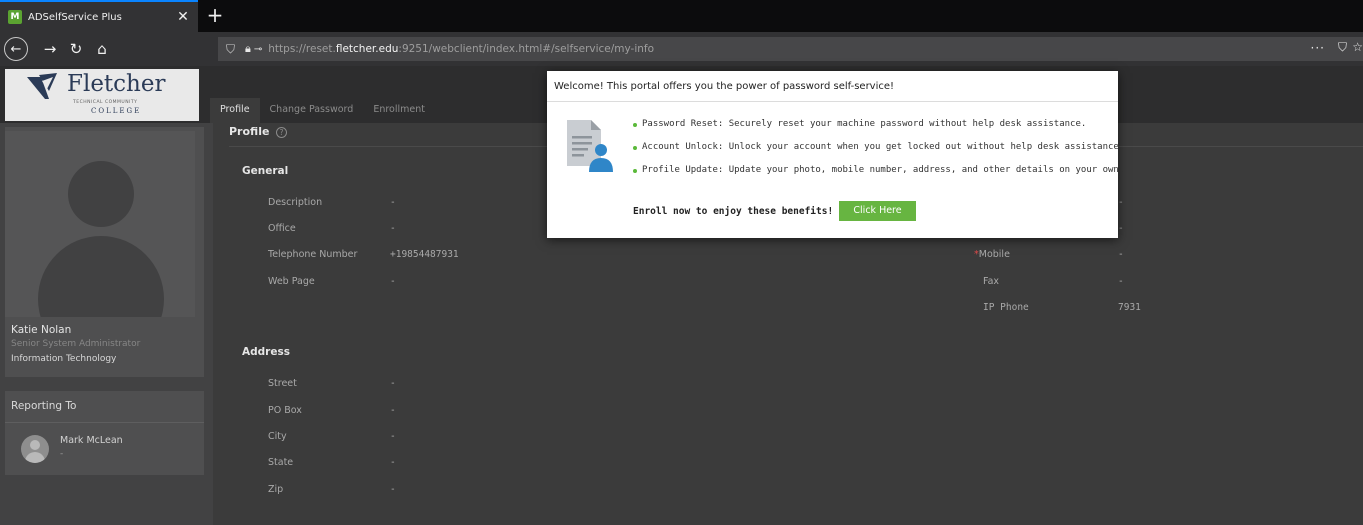  I want to click on web-page-label: Web Page, so click(291, 281).